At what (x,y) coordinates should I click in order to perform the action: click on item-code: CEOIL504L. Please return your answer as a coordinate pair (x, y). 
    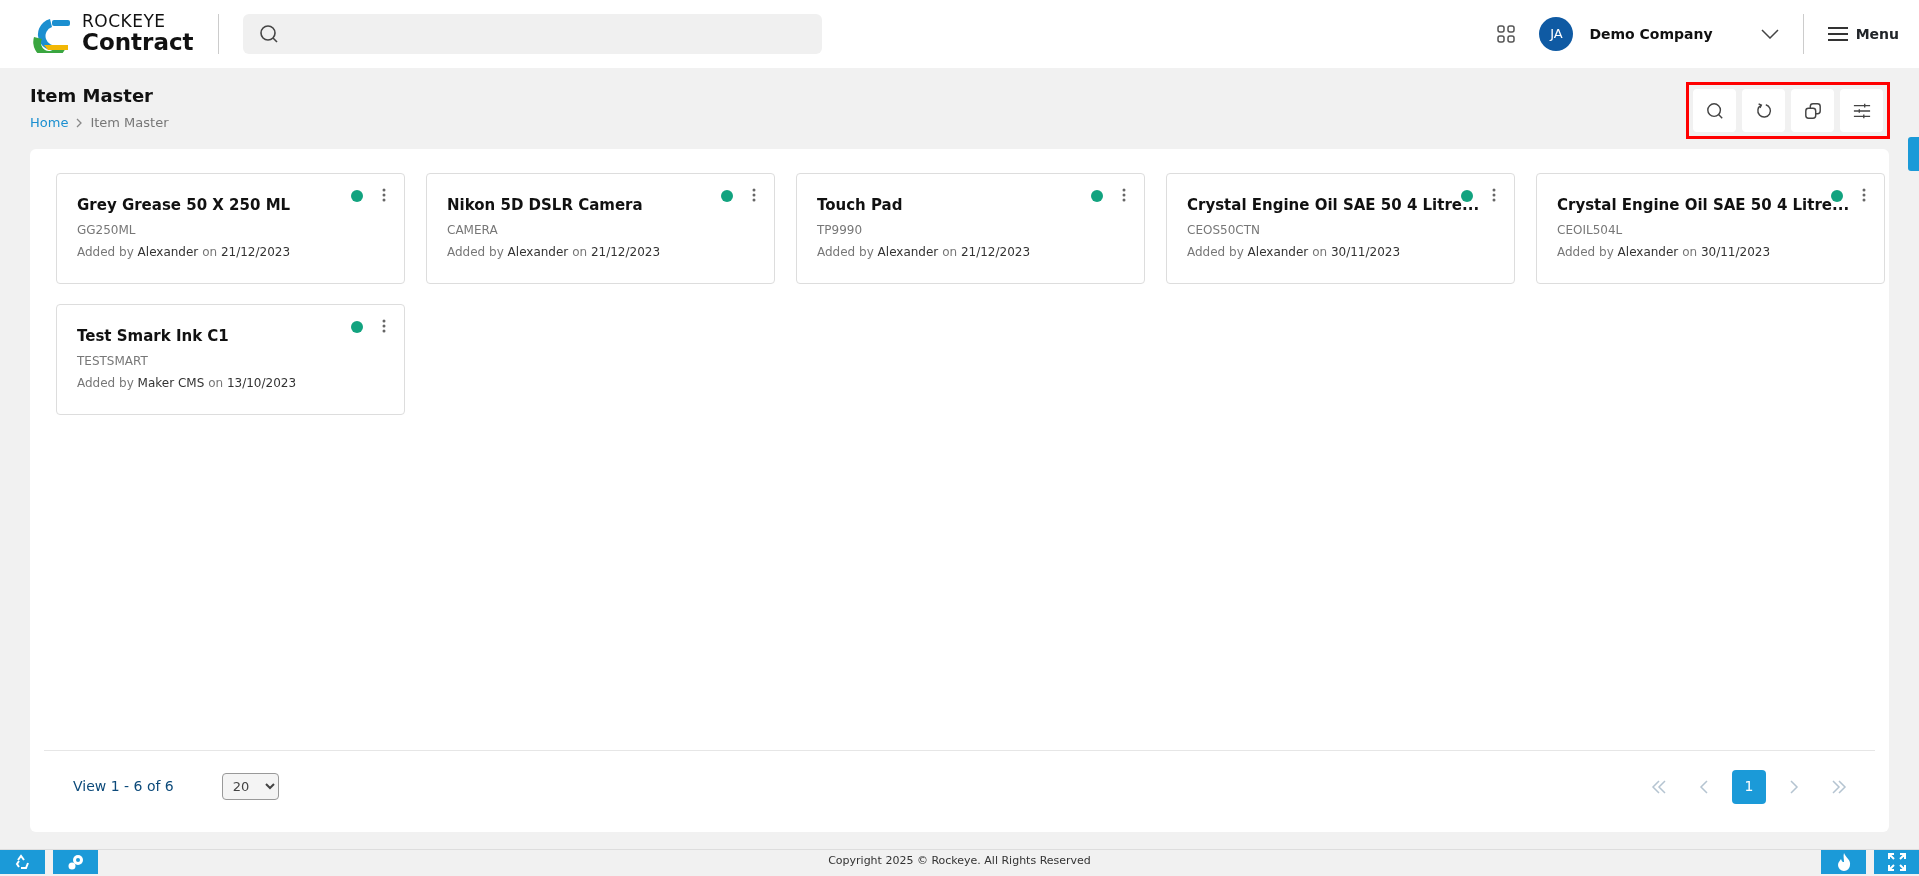
    Looking at the image, I should click on (1590, 230).